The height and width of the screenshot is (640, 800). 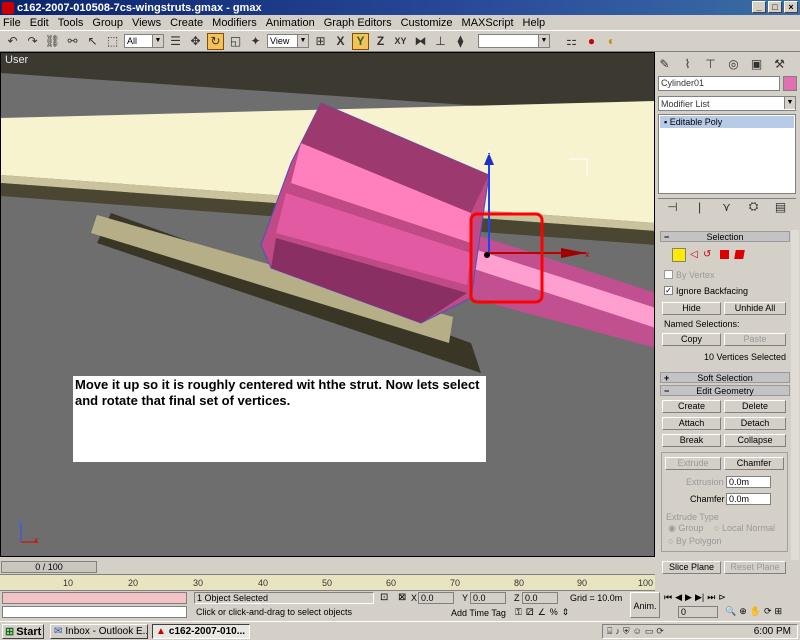 What do you see at coordinates (672, 206) in the screenshot?
I see `pin-stack-icon: ⊣` at bounding box center [672, 206].